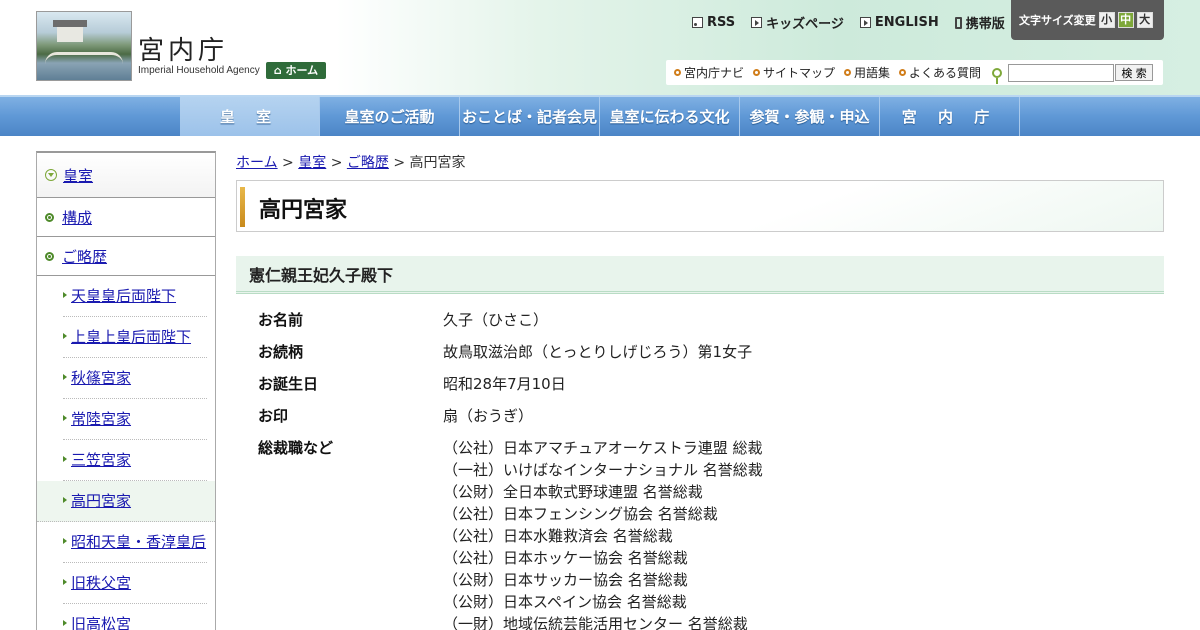 This screenshot has height=630, width=1200. What do you see at coordinates (708, 320) in the screenshot?
I see `table-row: お名前 久子（ひさこ）` at bounding box center [708, 320].